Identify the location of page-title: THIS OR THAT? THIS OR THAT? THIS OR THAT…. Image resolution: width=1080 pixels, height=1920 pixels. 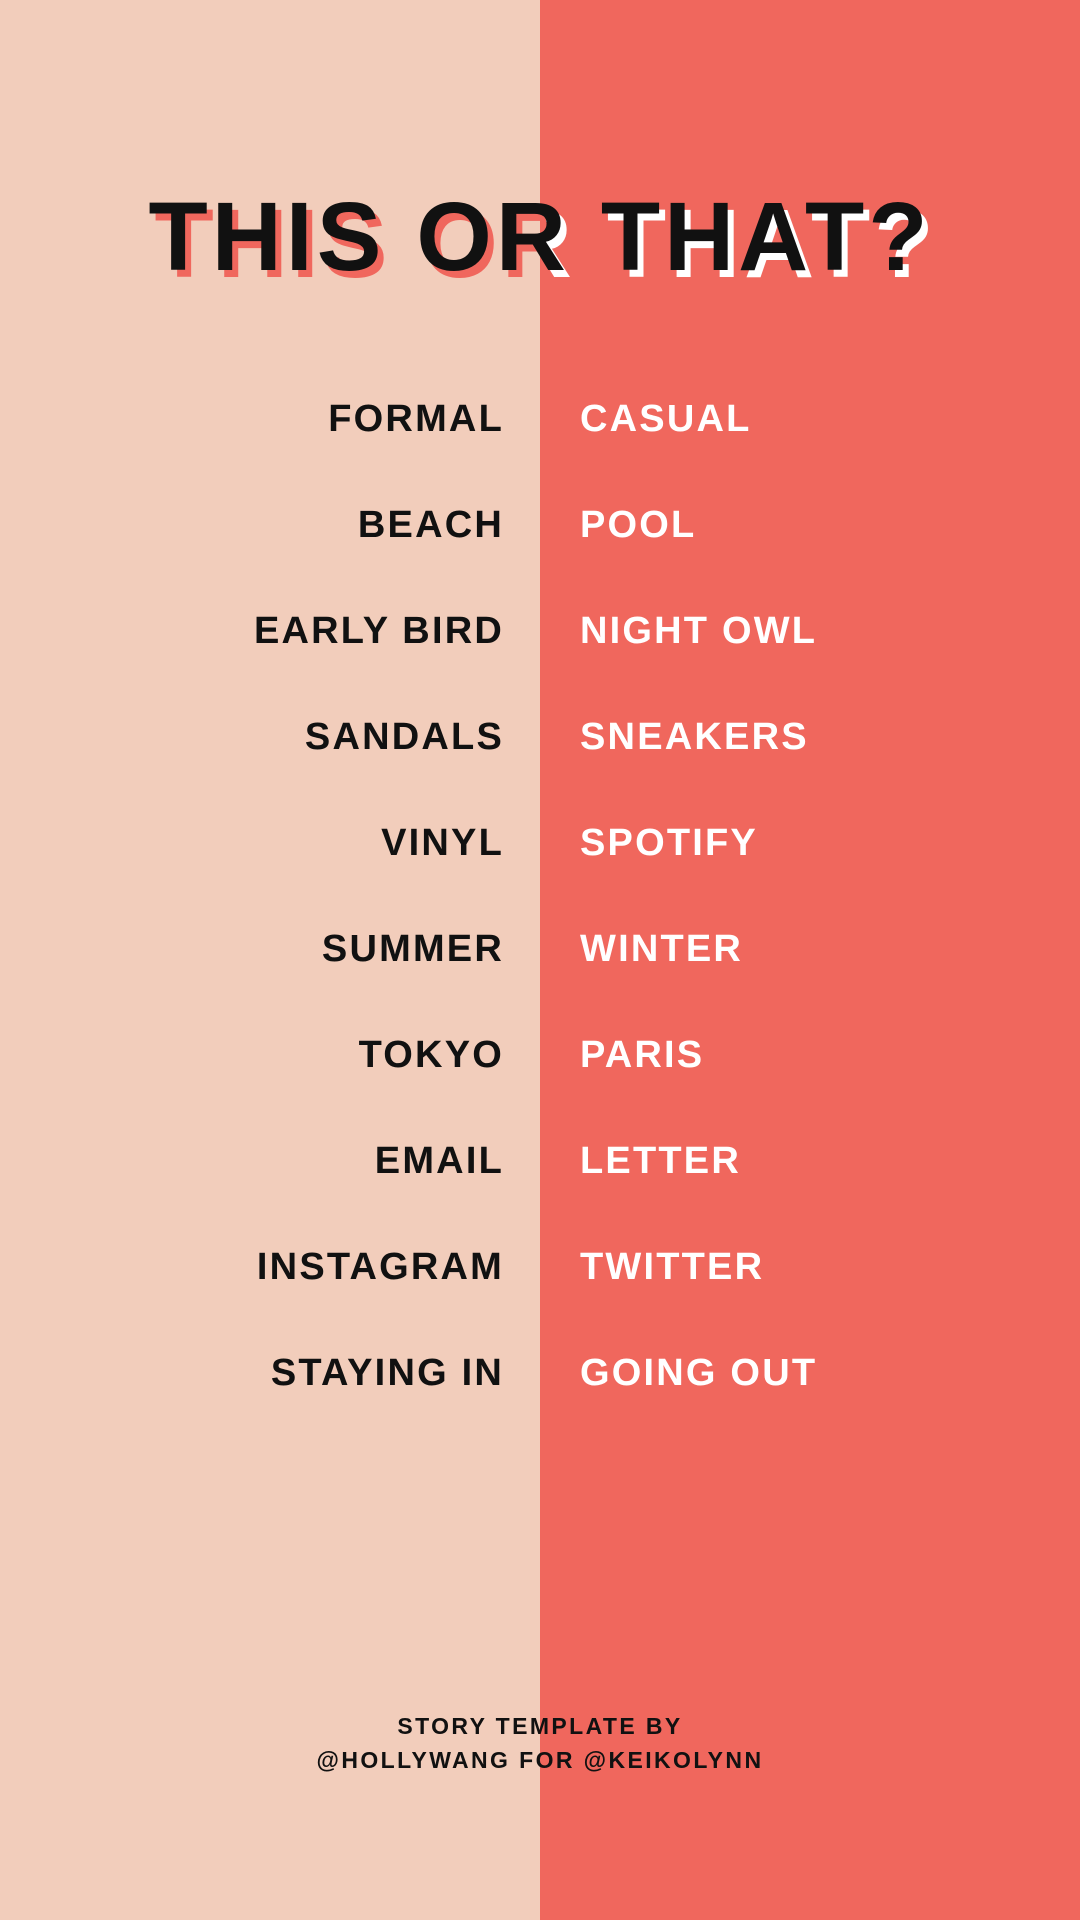
(540, 236).